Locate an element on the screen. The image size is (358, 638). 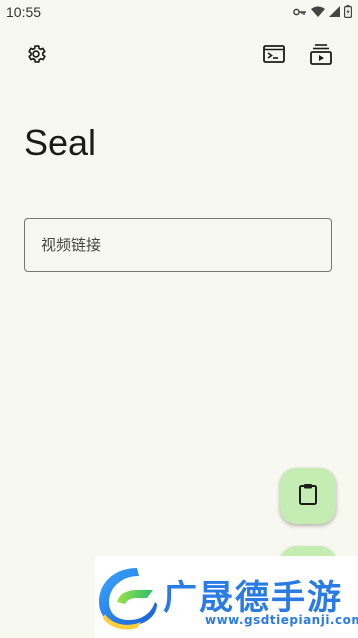
paste-link-button is located at coordinates (308, 496).